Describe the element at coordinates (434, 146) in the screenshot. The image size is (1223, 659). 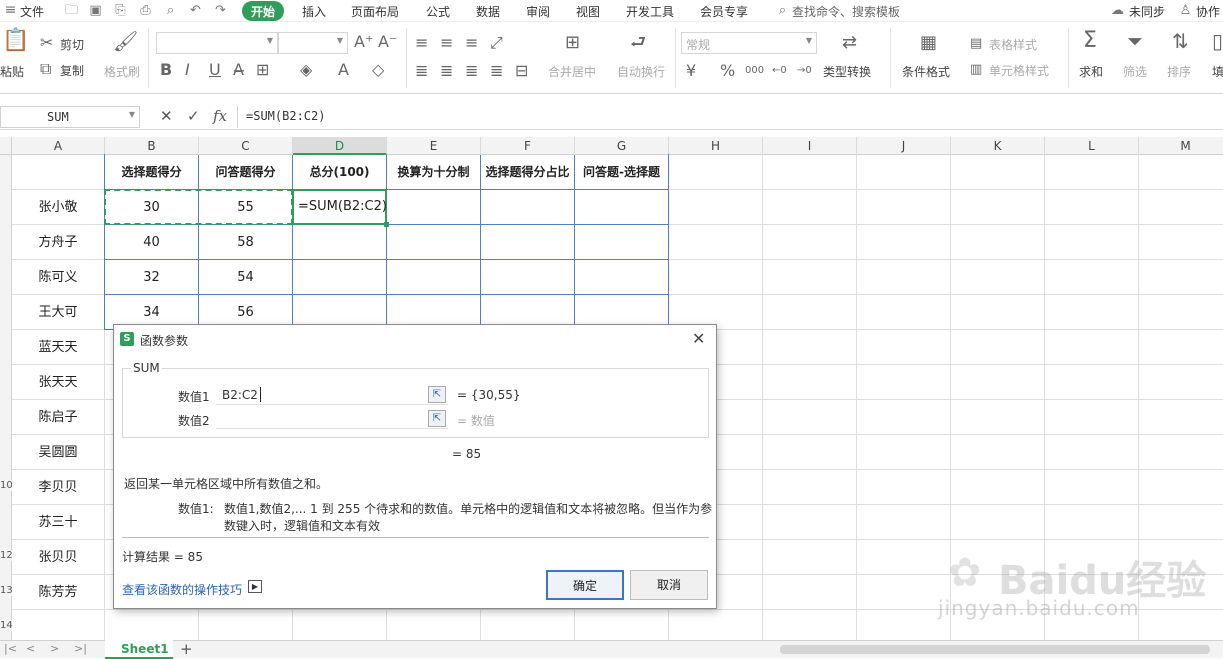
I see `column-header: E` at that location.